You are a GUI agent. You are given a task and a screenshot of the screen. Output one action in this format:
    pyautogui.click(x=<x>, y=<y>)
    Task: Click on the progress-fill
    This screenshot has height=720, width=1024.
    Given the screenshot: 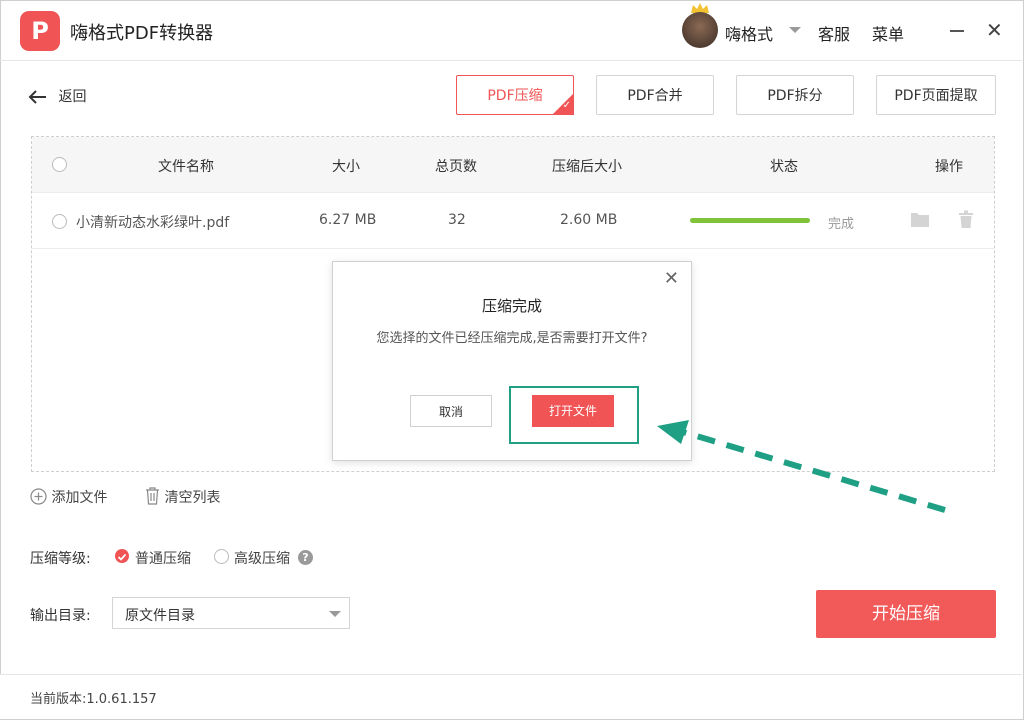 What is the action you would take?
    pyautogui.click(x=750, y=220)
    